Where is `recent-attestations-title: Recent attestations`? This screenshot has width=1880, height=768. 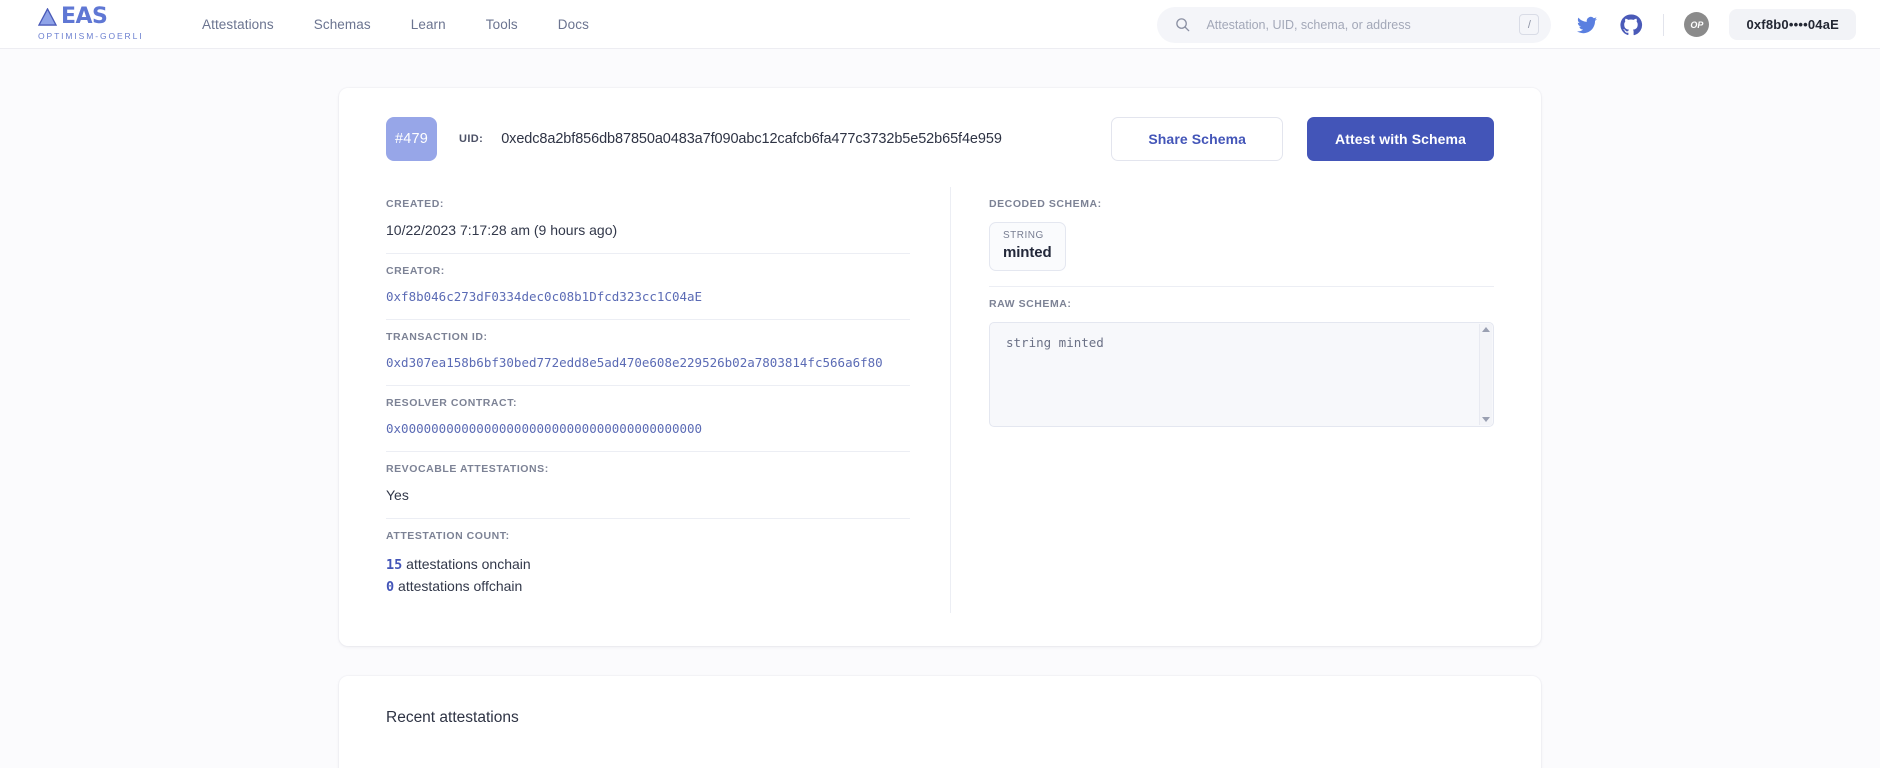 recent-attestations-title: Recent attestations is located at coordinates (452, 717).